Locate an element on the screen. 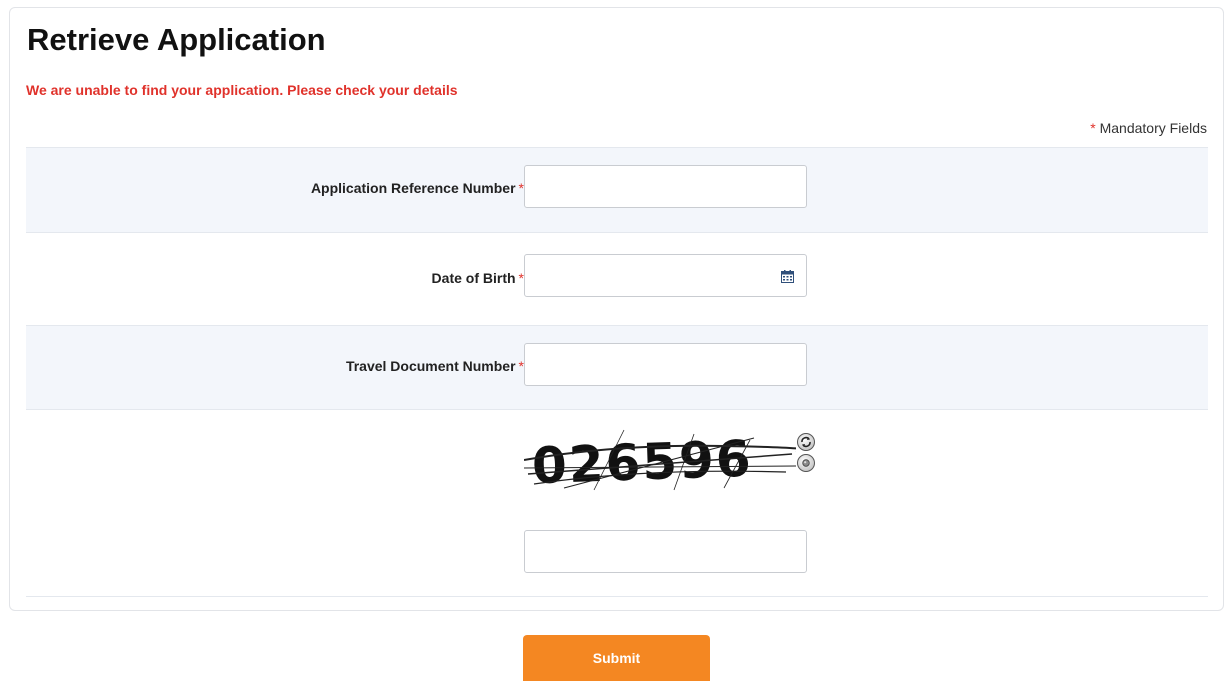 The width and height of the screenshot is (1225, 681). captcha-image: 026596 is located at coordinates (660, 461).